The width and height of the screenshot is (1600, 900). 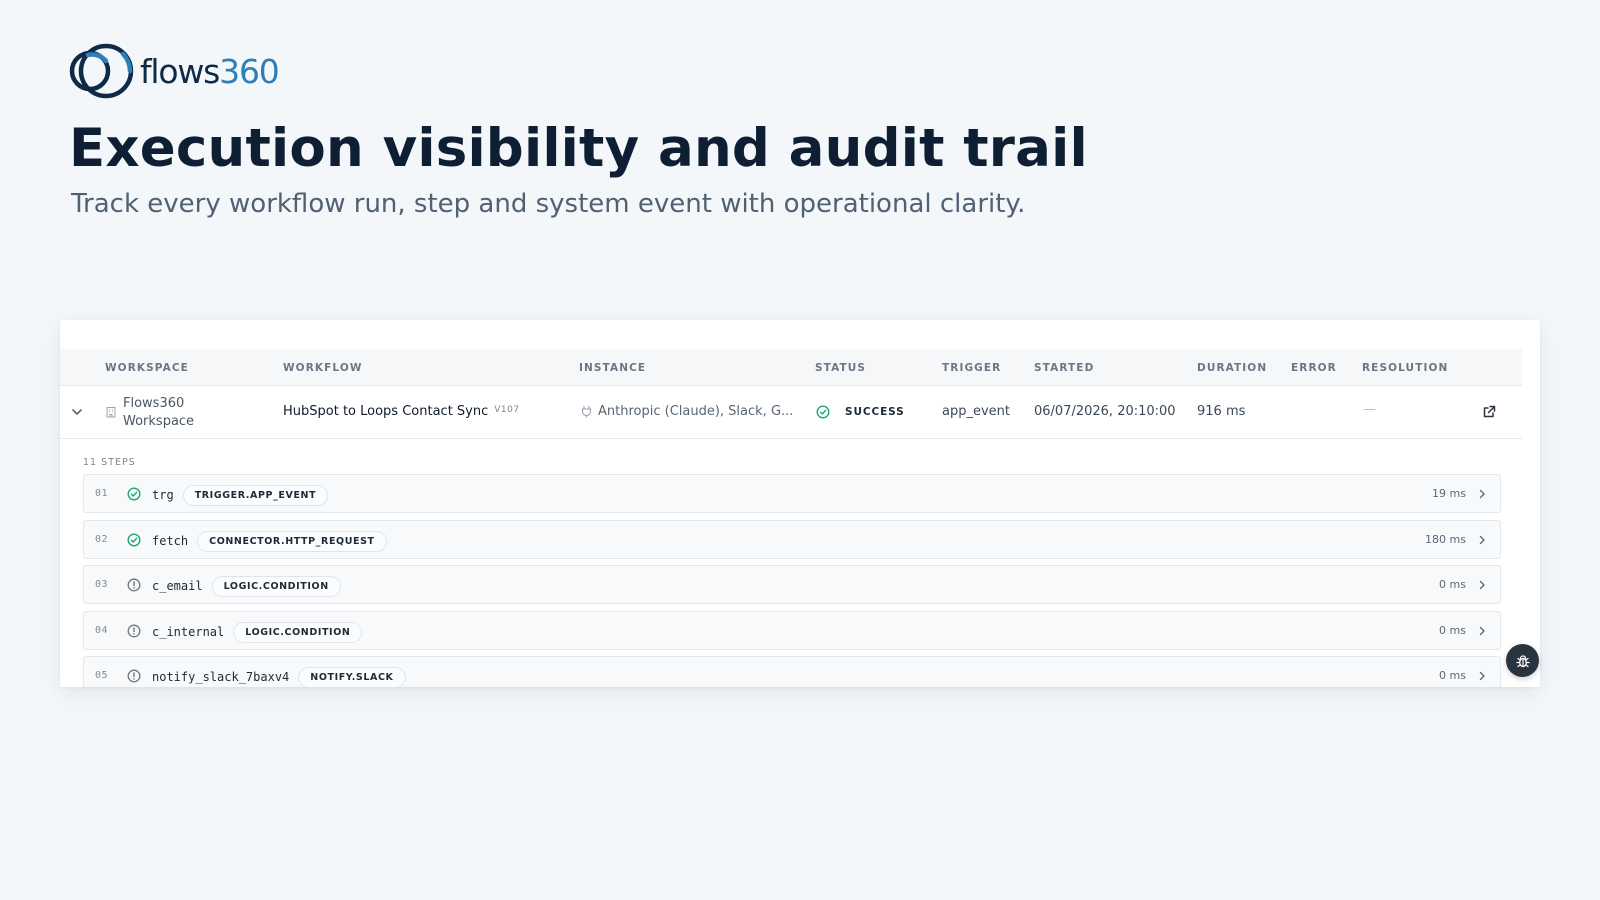 I want to click on started-value: 06/07/2026, 20:10:00, so click(x=1105, y=411).